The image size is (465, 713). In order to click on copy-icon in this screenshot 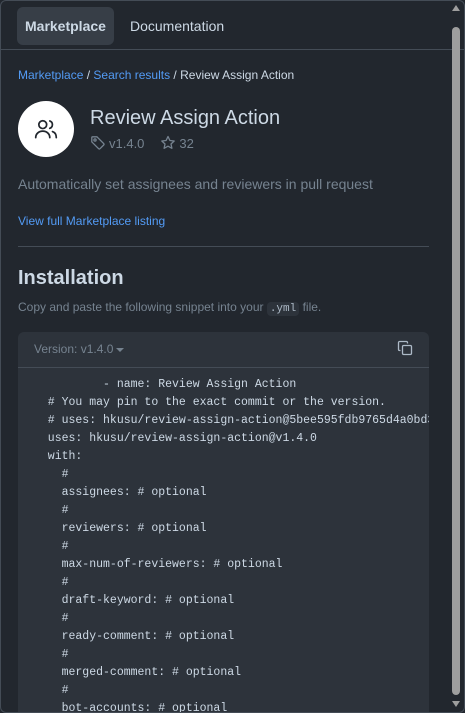, I will do `click(405, 348)`.